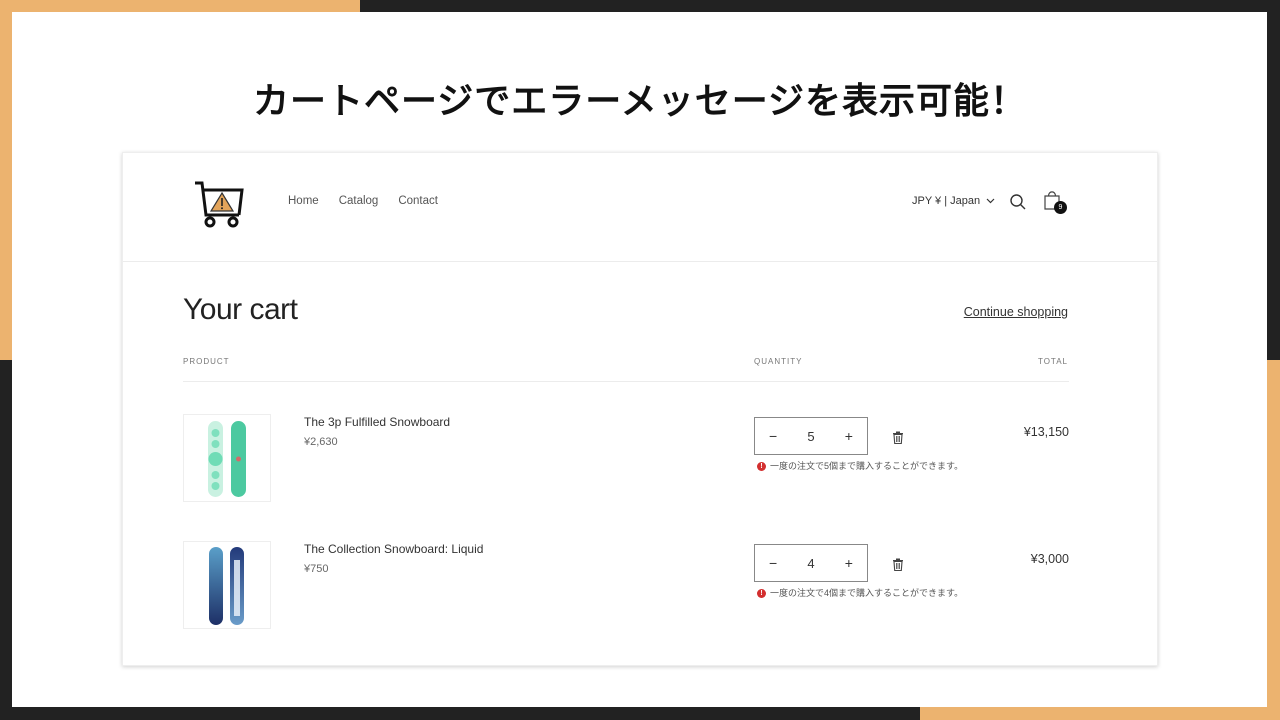 The image size is (1280, 720). I want to click on product-name: The 3p Fulfilled Snowboard, so click(377, 422).